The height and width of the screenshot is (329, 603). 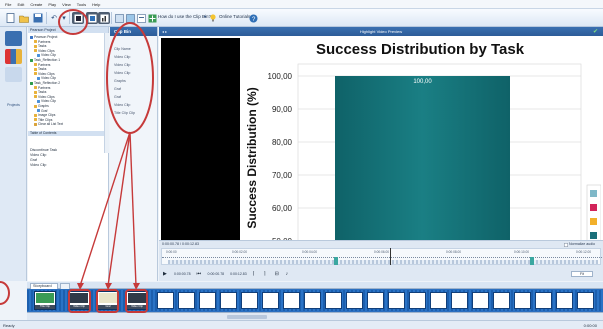 What do you see at coordinates (199, 274) in the screenshot?
I see `step-icon: ⏮` at bounding box center [199, 274].